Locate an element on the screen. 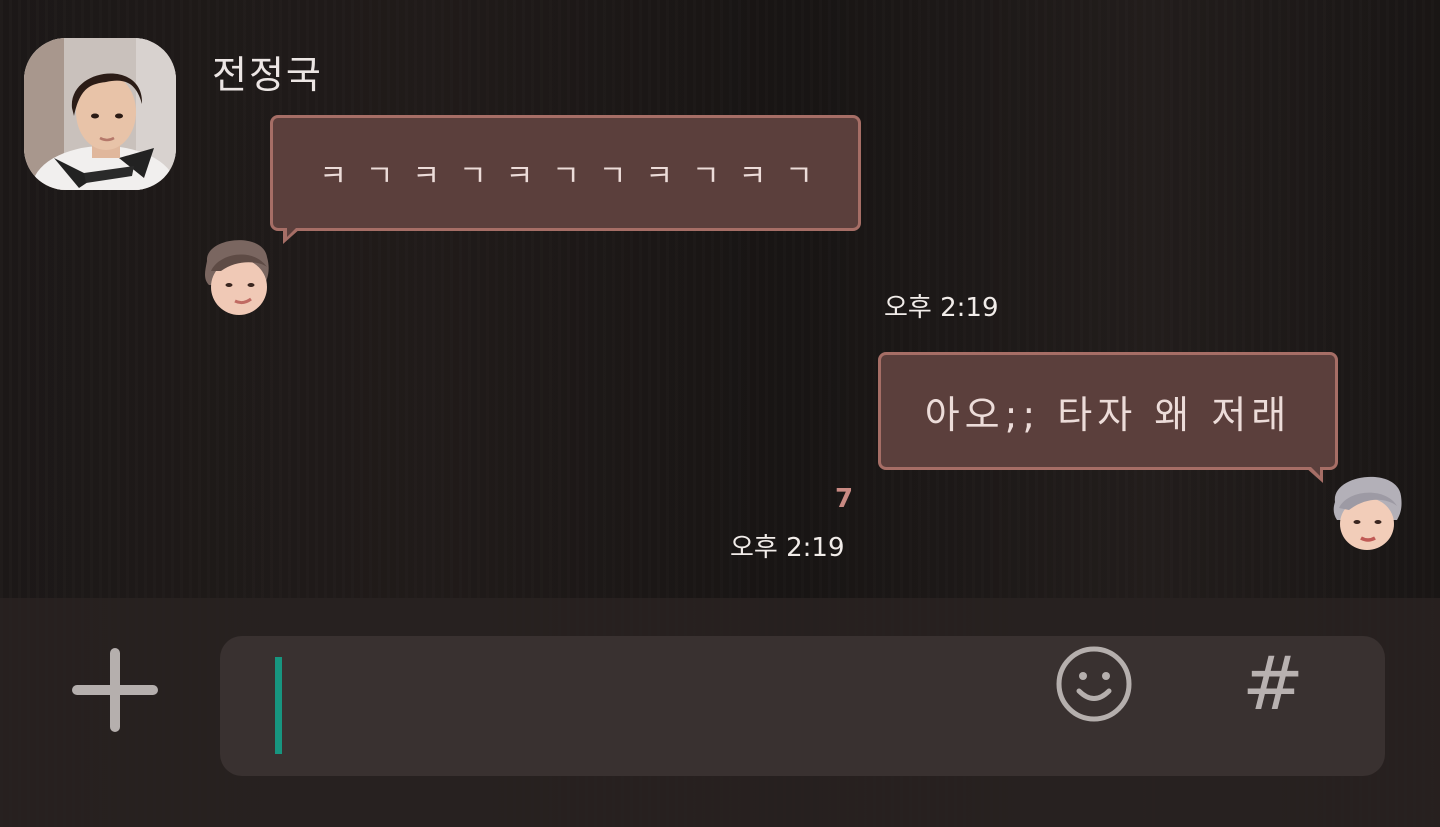 The image size is (1440, 827). text-caret is located at coordinates (278, 705).